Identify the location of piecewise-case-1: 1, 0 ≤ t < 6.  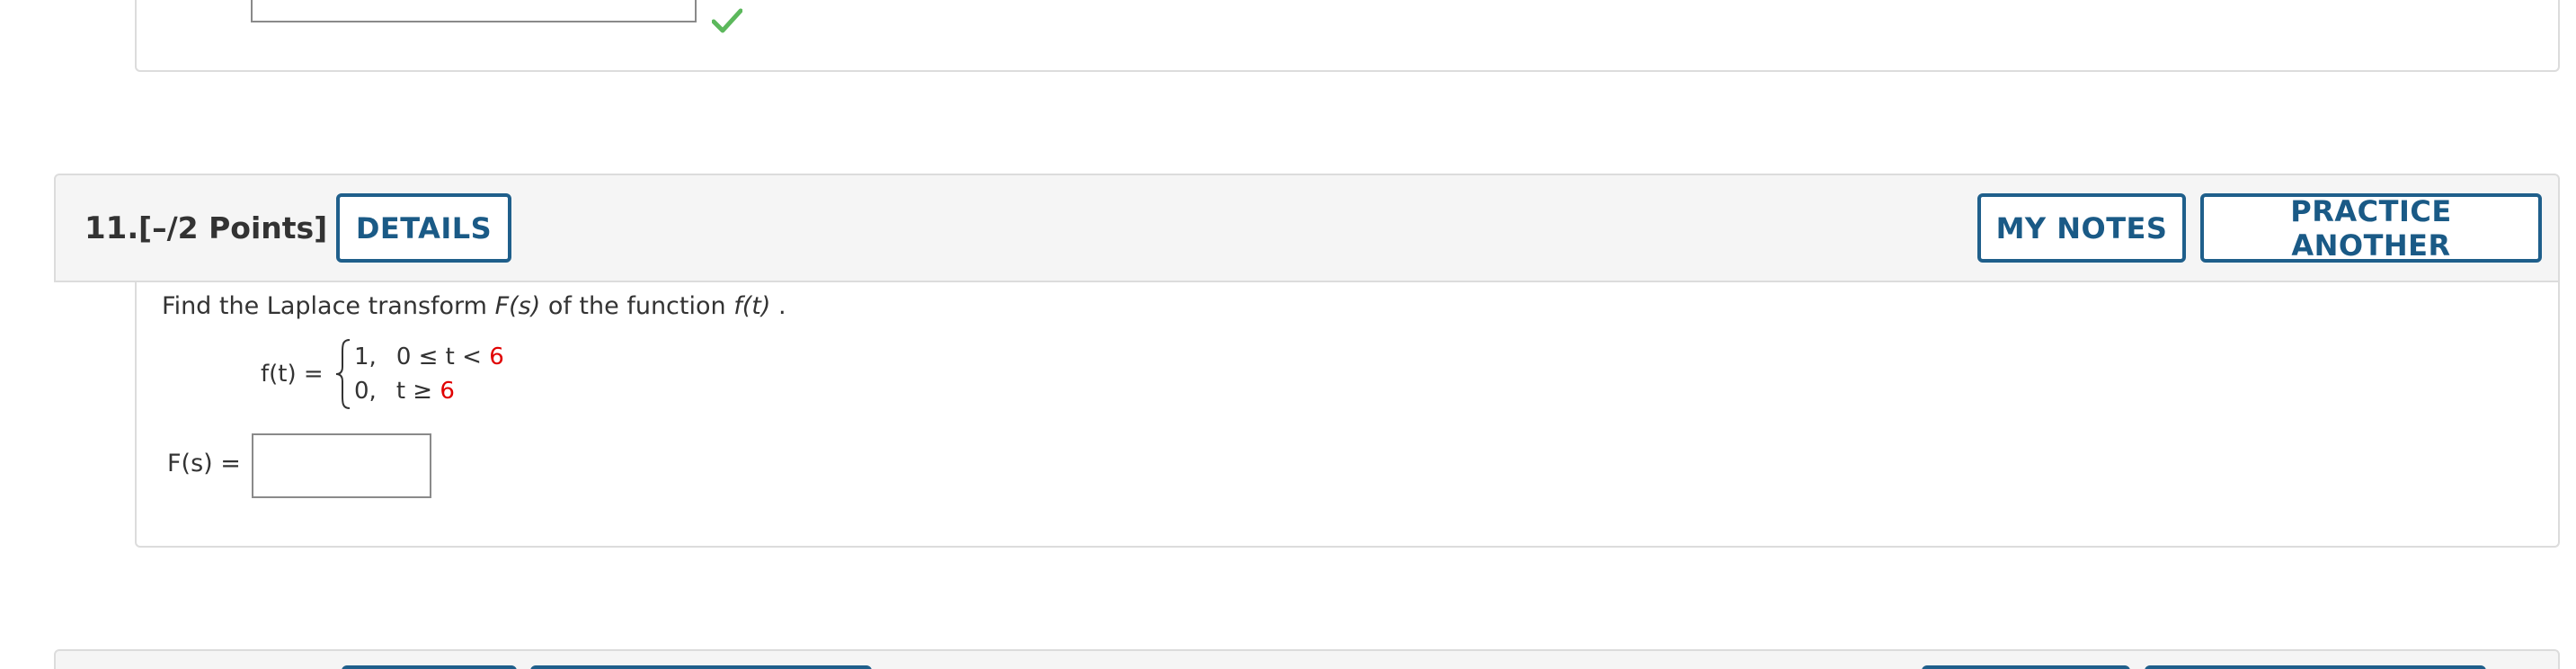
(429, 356).